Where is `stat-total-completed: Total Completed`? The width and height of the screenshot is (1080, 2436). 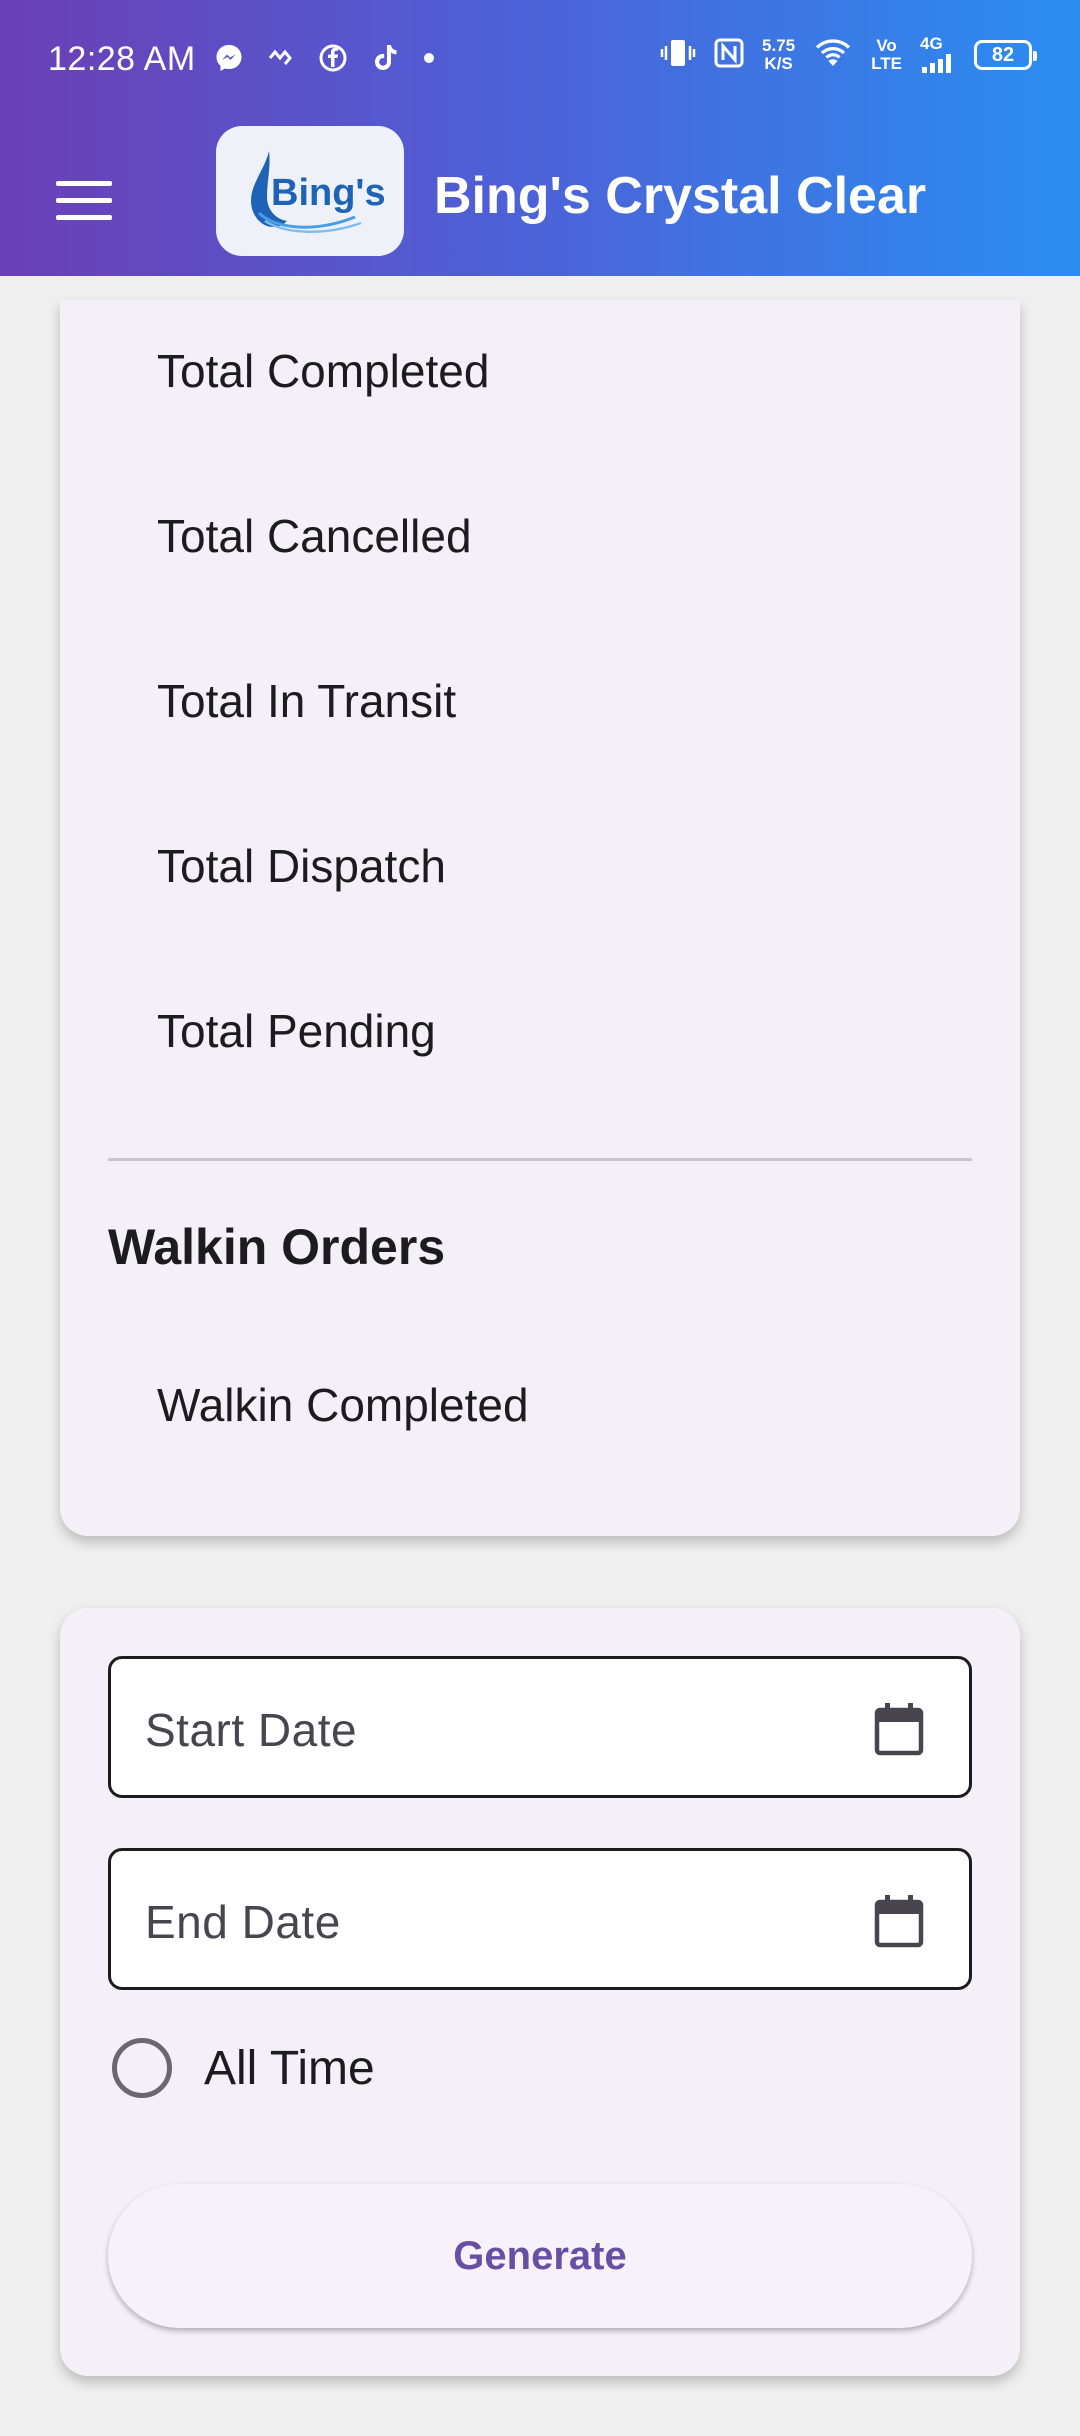
stat-total-completed: Total Completed is located at coordinates (323, 371).